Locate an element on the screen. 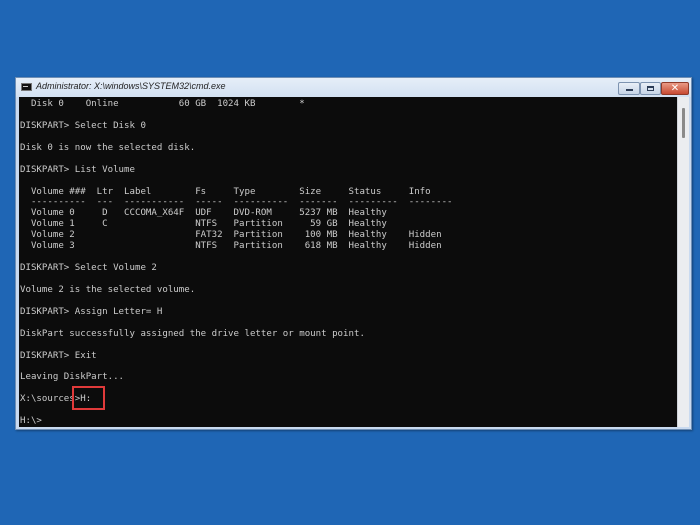 This screenshot has height=525, width=700. highlighted-command-box is located at coordinates (88, 398).